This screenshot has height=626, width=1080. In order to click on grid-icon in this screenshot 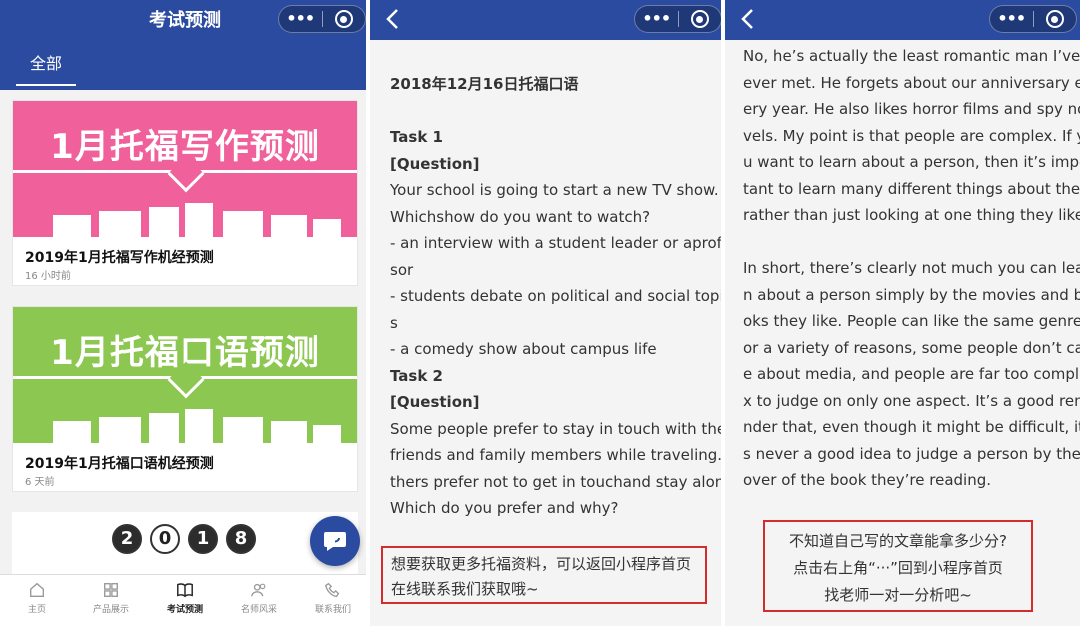, I will do `click(111, 590)`.